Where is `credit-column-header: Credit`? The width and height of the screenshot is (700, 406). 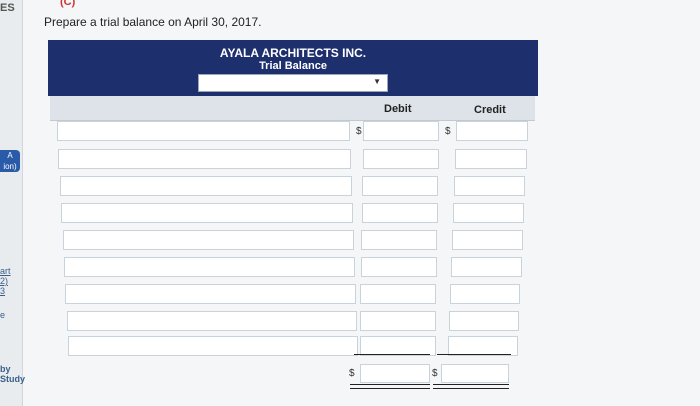
credit-column-header: Credit is located at coordinates (490, 110).